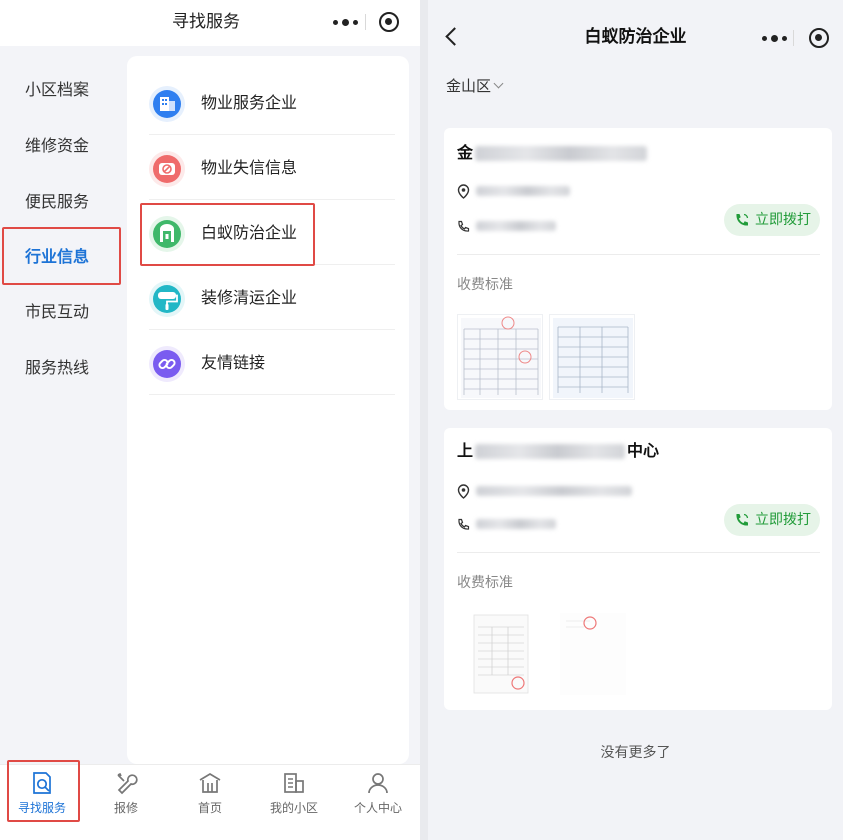 Image resolution: width=843 pixels, height=840 pixels. I want to click on menu-item-label: 装修清运企业, so click(249, 297).